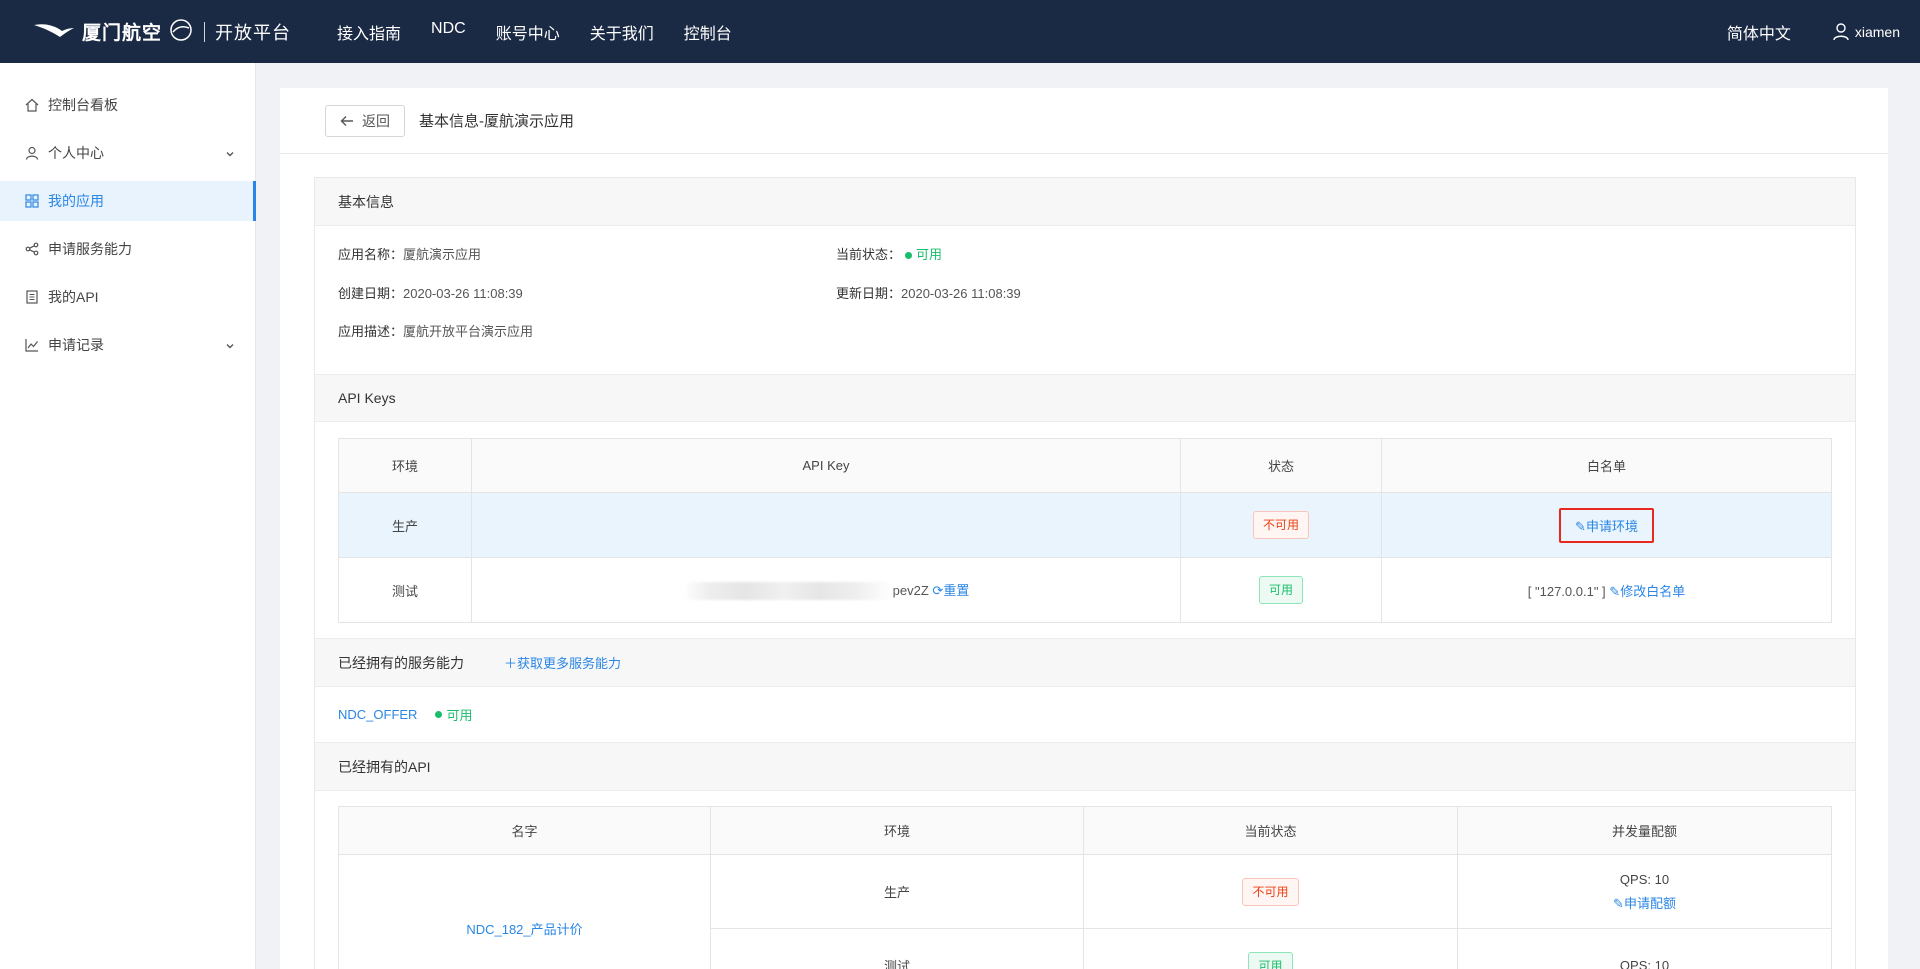 This screenshot has height=969, width=1920. What do you see at coordinates (524, 830) in the screenshot?
I see `column-header-name: 名字` at bounding box center [524, 830].